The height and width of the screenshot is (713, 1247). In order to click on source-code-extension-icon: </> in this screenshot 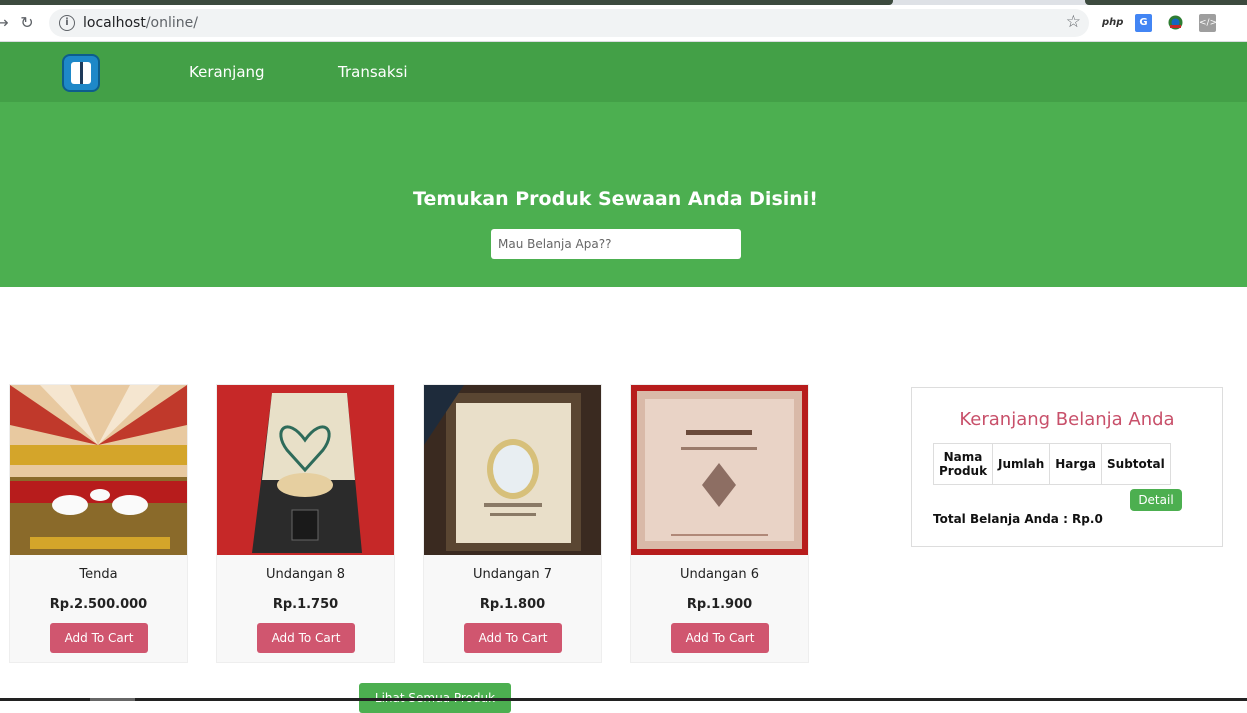, I will do `click(1208, 23)`.